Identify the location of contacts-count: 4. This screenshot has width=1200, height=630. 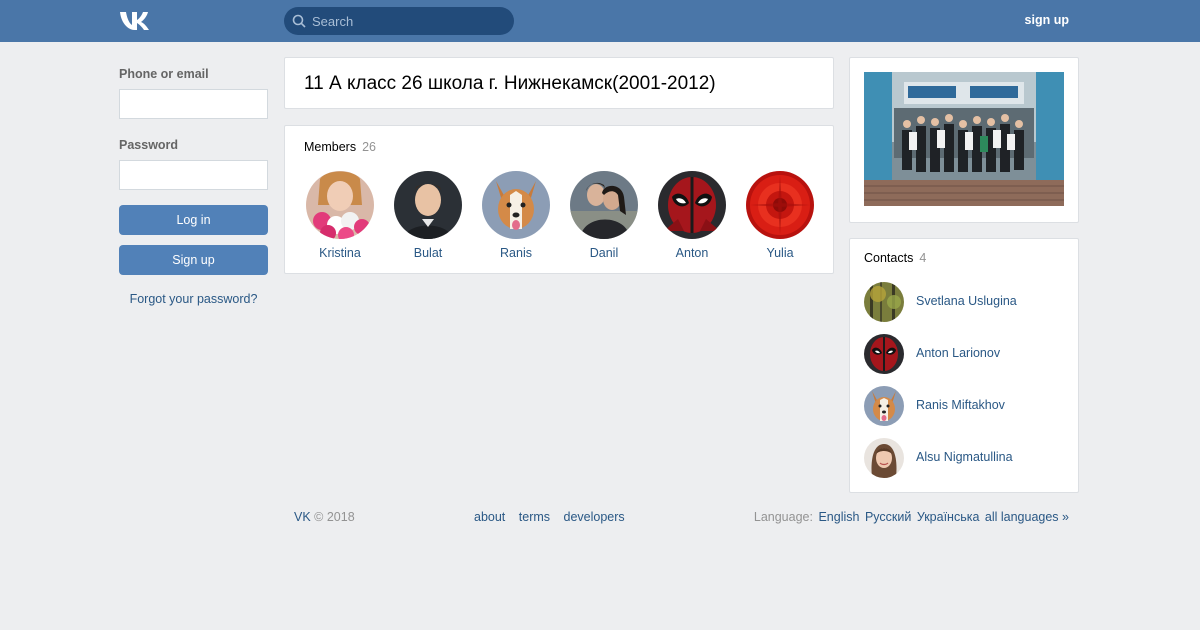
(923, 258).